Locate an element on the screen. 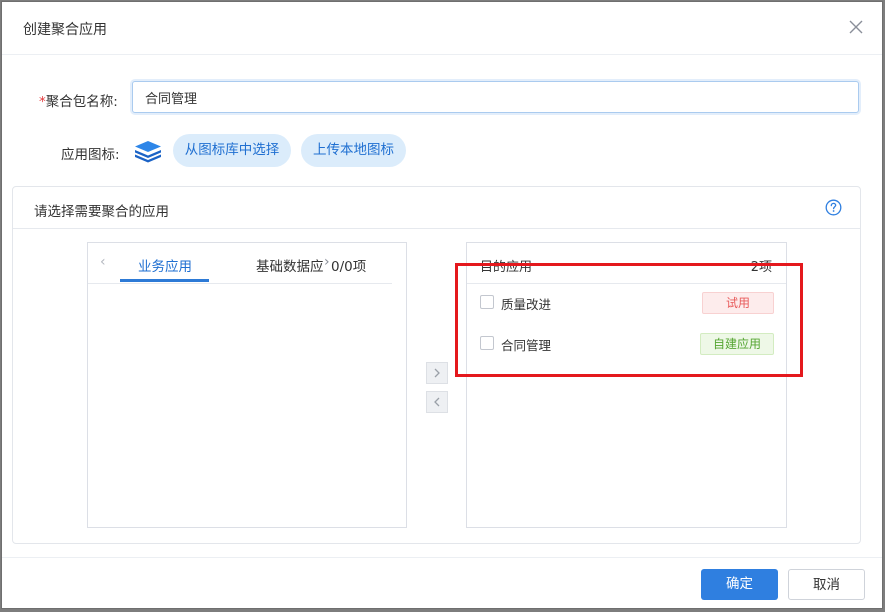 The width and height of the screenshot is (885, 612). chevron-left-icon is located at coordinates (437, 402).